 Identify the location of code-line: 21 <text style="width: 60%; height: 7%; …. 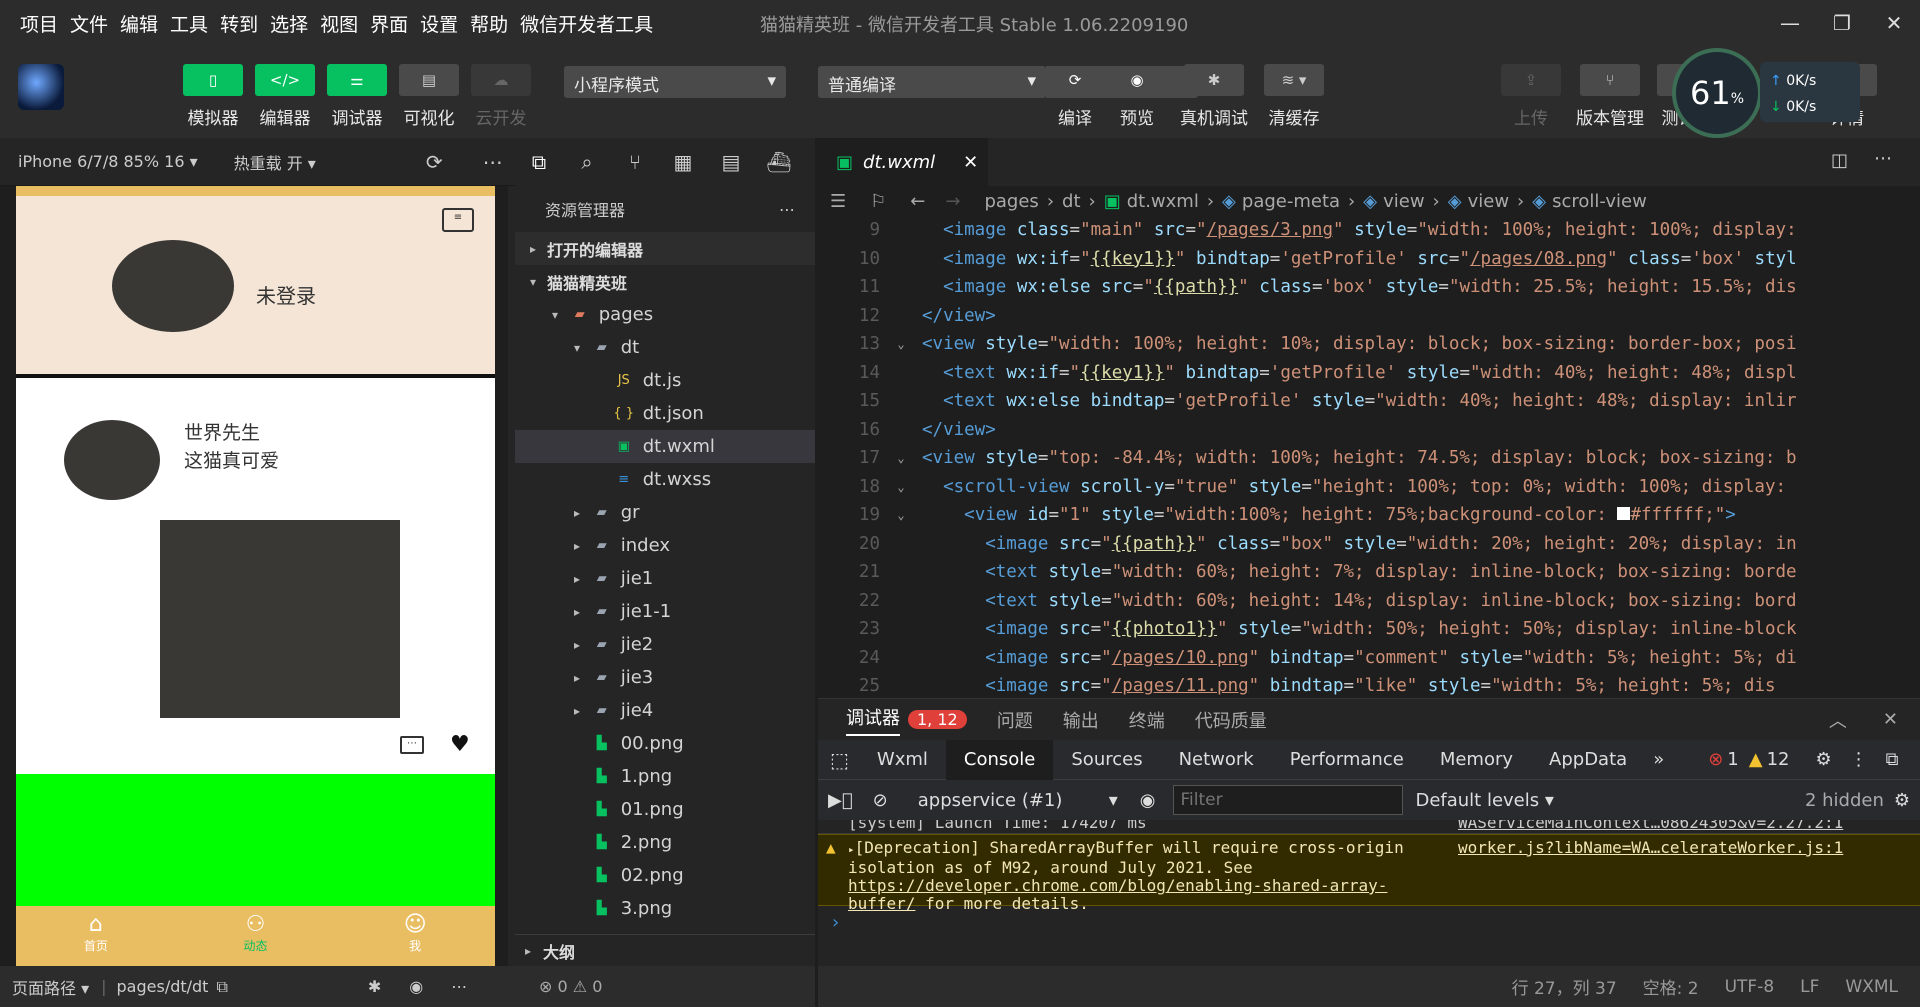
(1369, 572).